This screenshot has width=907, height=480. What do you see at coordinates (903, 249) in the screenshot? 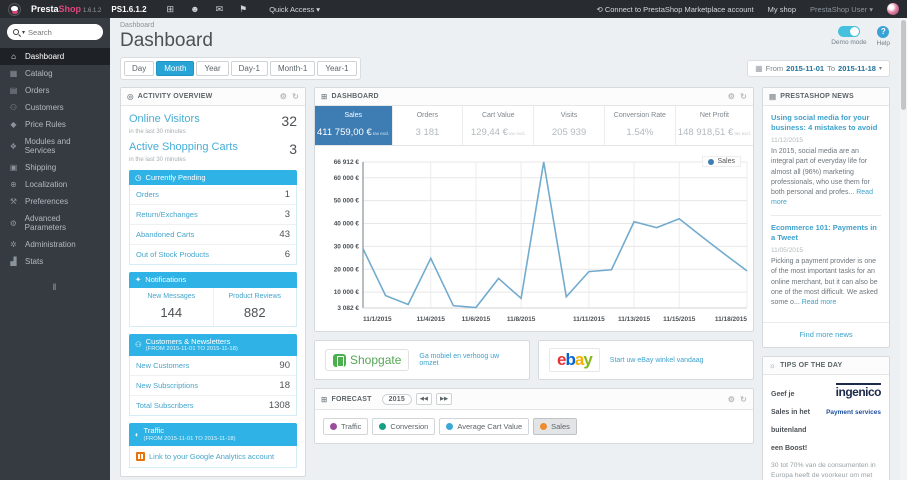
I see `page-scrollbar` at bounding box center [903, 249].